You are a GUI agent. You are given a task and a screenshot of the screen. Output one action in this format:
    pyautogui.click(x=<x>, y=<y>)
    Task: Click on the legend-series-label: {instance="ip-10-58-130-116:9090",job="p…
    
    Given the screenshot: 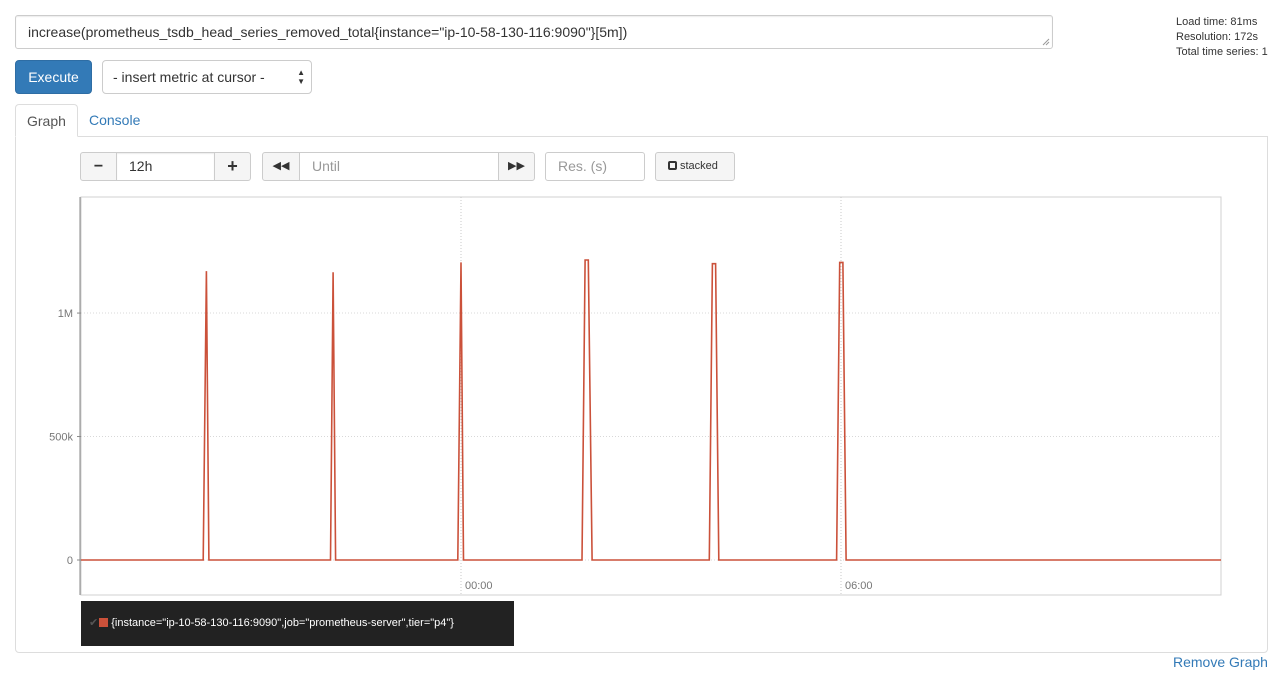 What is the action you would take?
    pyautogui.click(x=282, y=623)
    